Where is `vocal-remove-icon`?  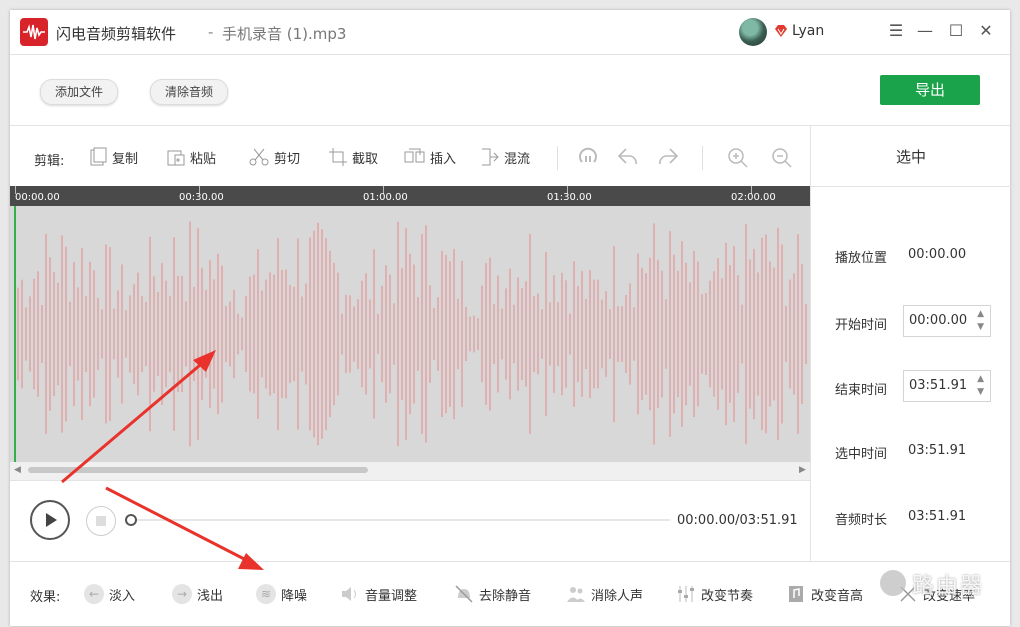
vocal-remove-icon is located at coordinates (576, 594).